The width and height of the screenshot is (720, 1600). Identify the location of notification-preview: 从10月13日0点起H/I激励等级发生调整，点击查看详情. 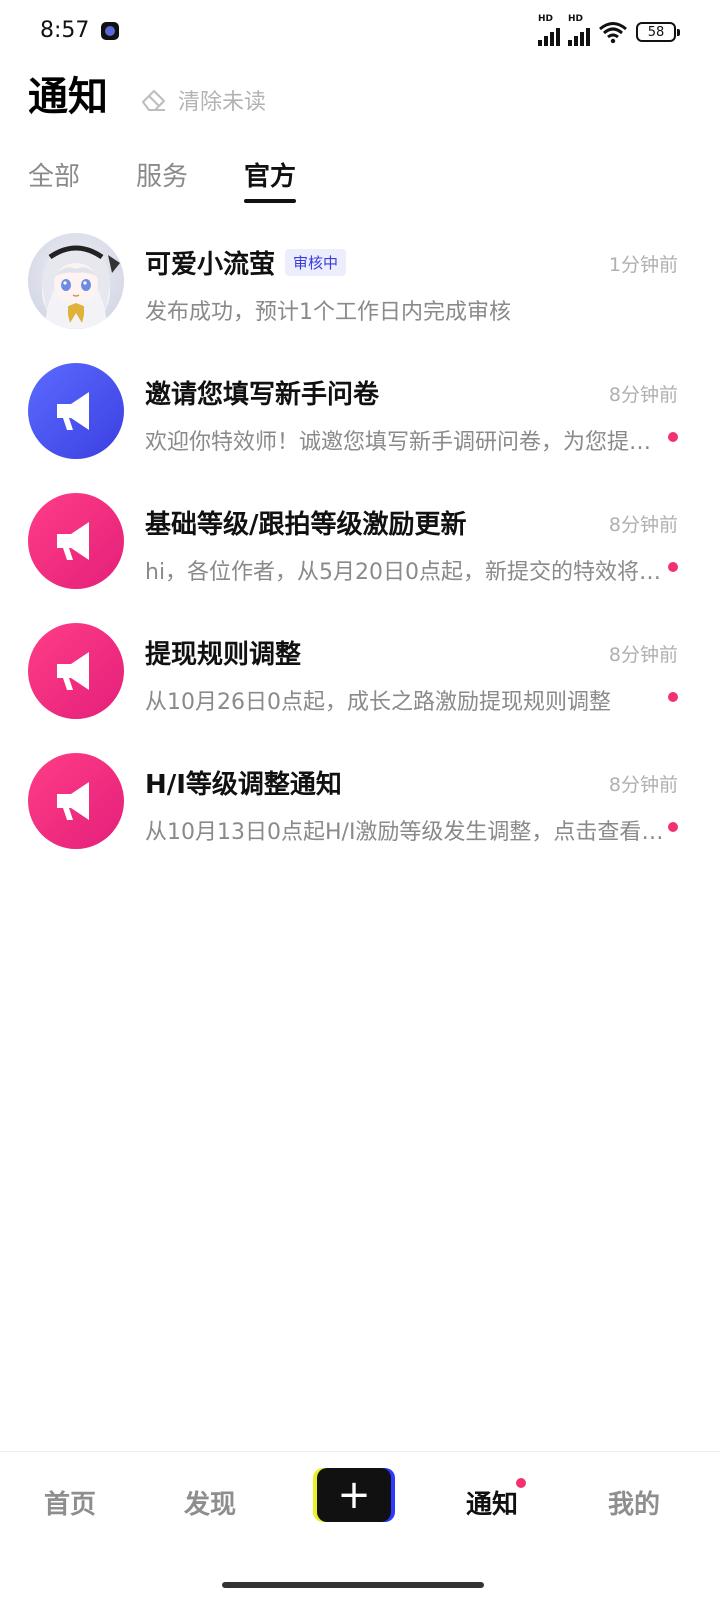
(405, 832).